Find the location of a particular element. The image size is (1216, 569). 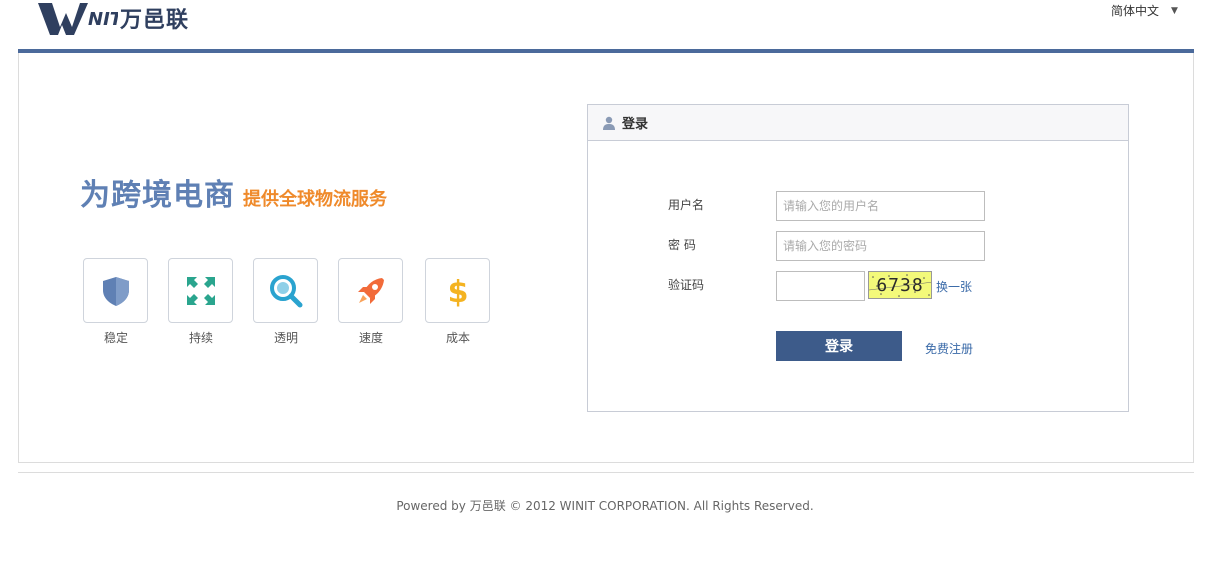

captcha-image: 6738 is located at coordinates (900, 285).